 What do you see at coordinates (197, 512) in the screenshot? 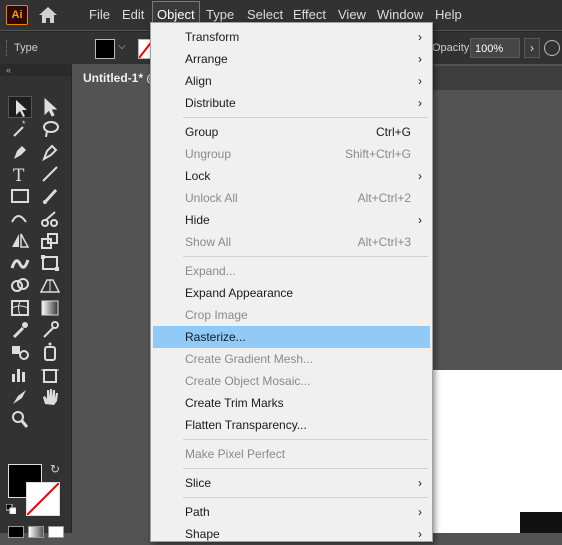
I see `menu-item-label: Path` at bounding box center [197, 512].